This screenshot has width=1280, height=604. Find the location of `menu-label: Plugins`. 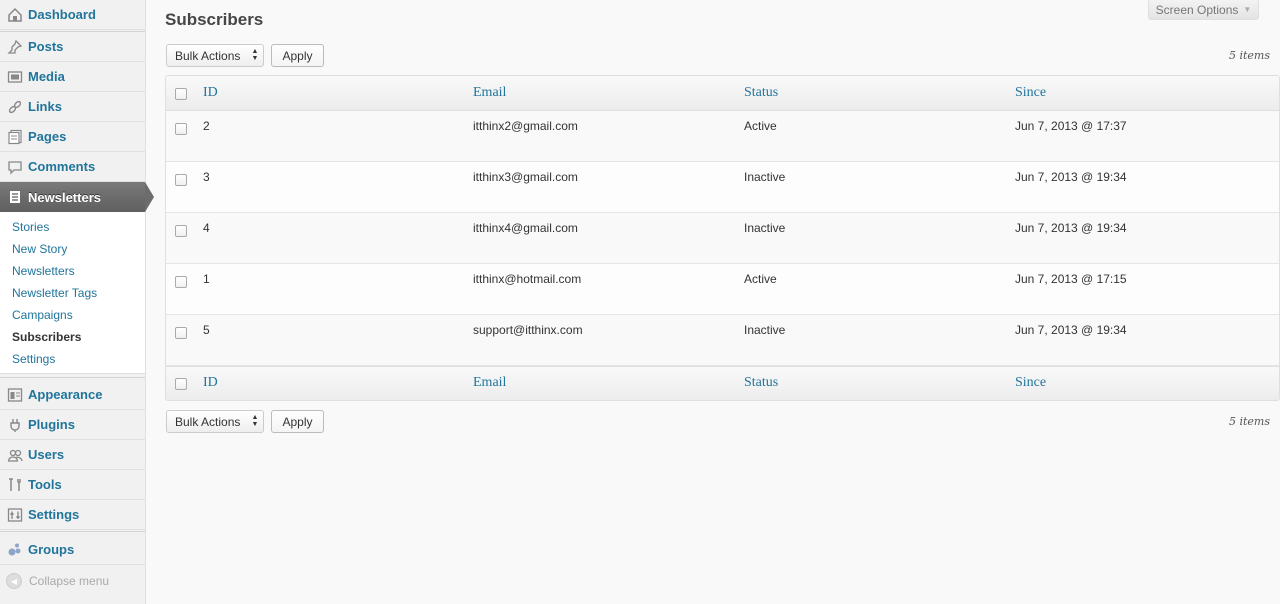

menu-label: Plugins is located at coordinates (51, 424).